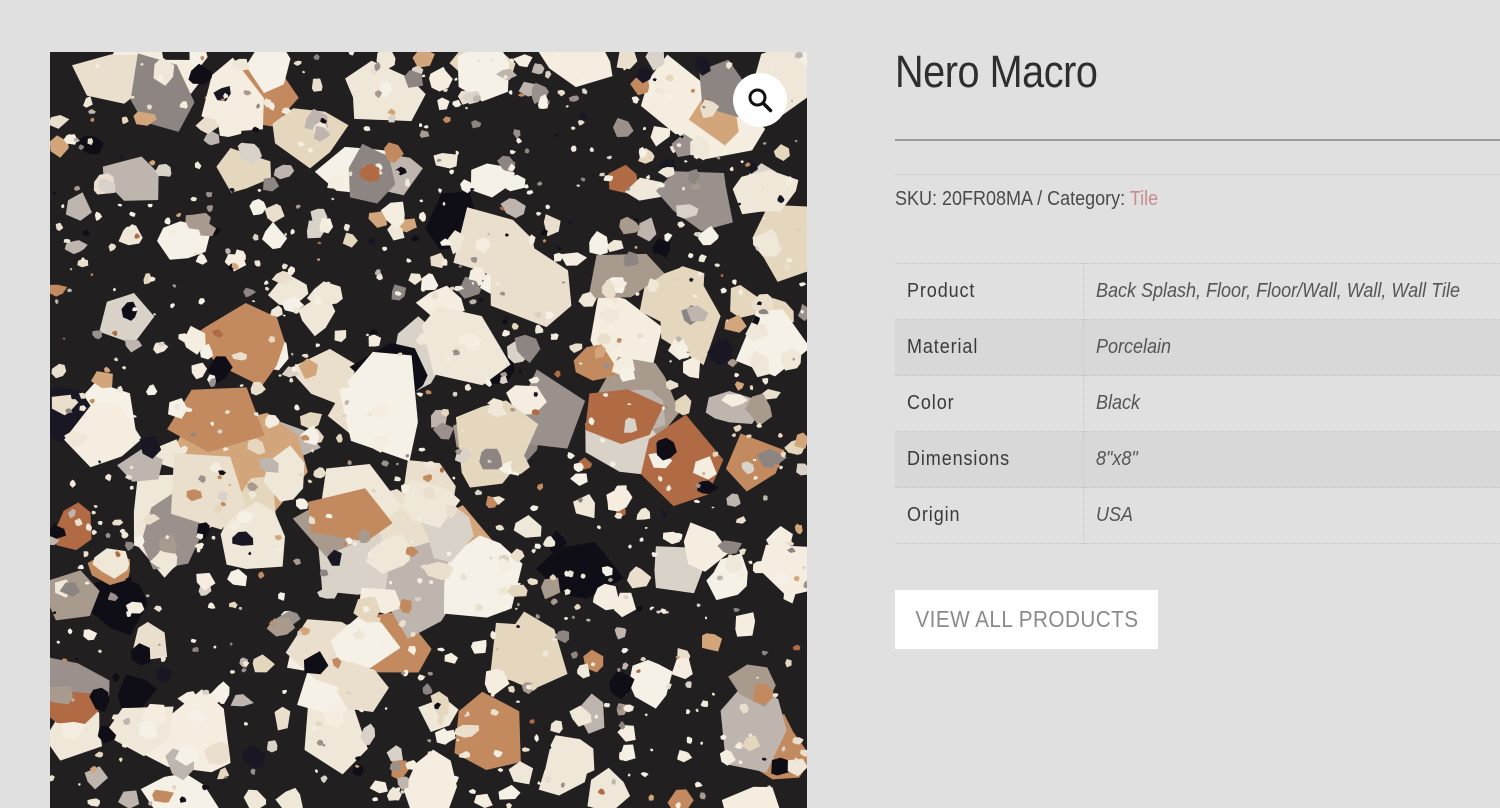 Image resolution: width=1500 pixels, height=808 pixels. Describe the element at coordinates (1116, 459) in the screenshot. I see `attribute-value: 8"x8"` at that location.